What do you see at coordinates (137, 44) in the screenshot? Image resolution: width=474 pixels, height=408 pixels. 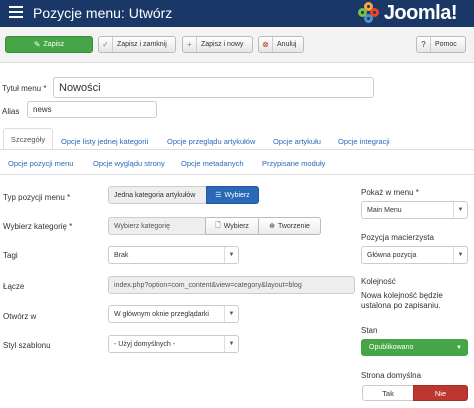 I see `save-close-button: ✓ Zapisz i zamknij` at bounding box center [137, 44].